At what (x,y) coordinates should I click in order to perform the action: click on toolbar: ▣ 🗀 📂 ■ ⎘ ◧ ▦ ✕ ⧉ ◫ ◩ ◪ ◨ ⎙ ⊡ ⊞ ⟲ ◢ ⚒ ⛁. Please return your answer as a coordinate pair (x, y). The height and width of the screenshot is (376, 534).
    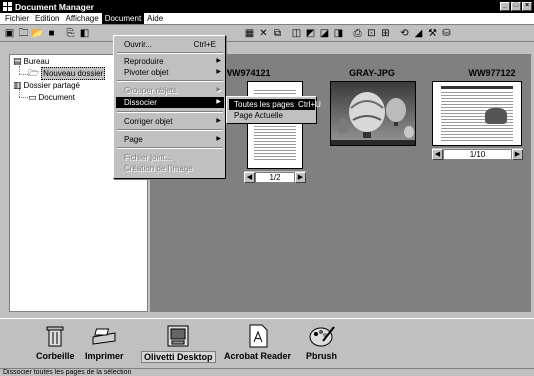
    Looking at the image, I should click on (267, 33).